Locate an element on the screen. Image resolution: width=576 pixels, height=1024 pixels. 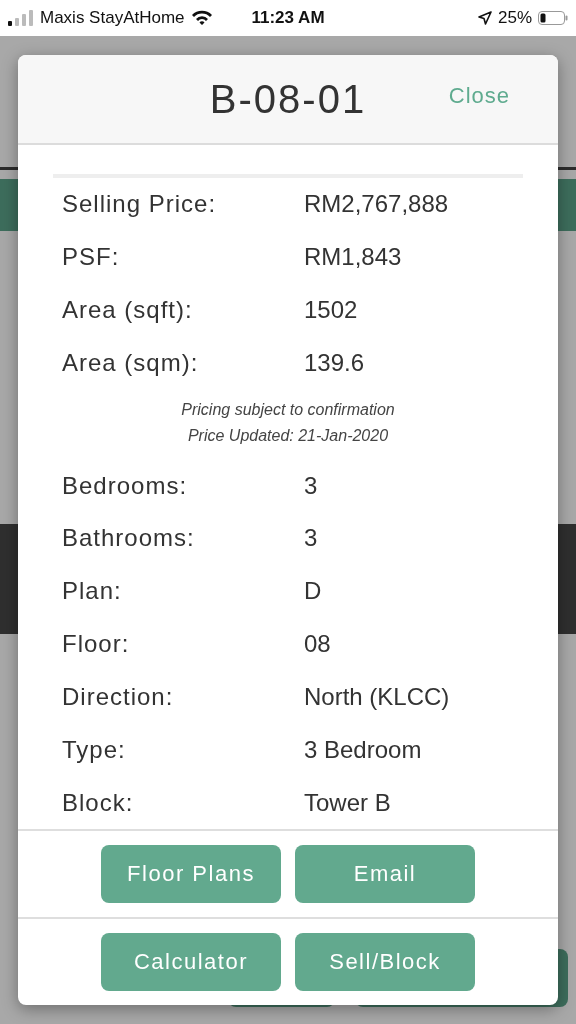
field-label: Bathrooms: is located at coordinates (129, 538).